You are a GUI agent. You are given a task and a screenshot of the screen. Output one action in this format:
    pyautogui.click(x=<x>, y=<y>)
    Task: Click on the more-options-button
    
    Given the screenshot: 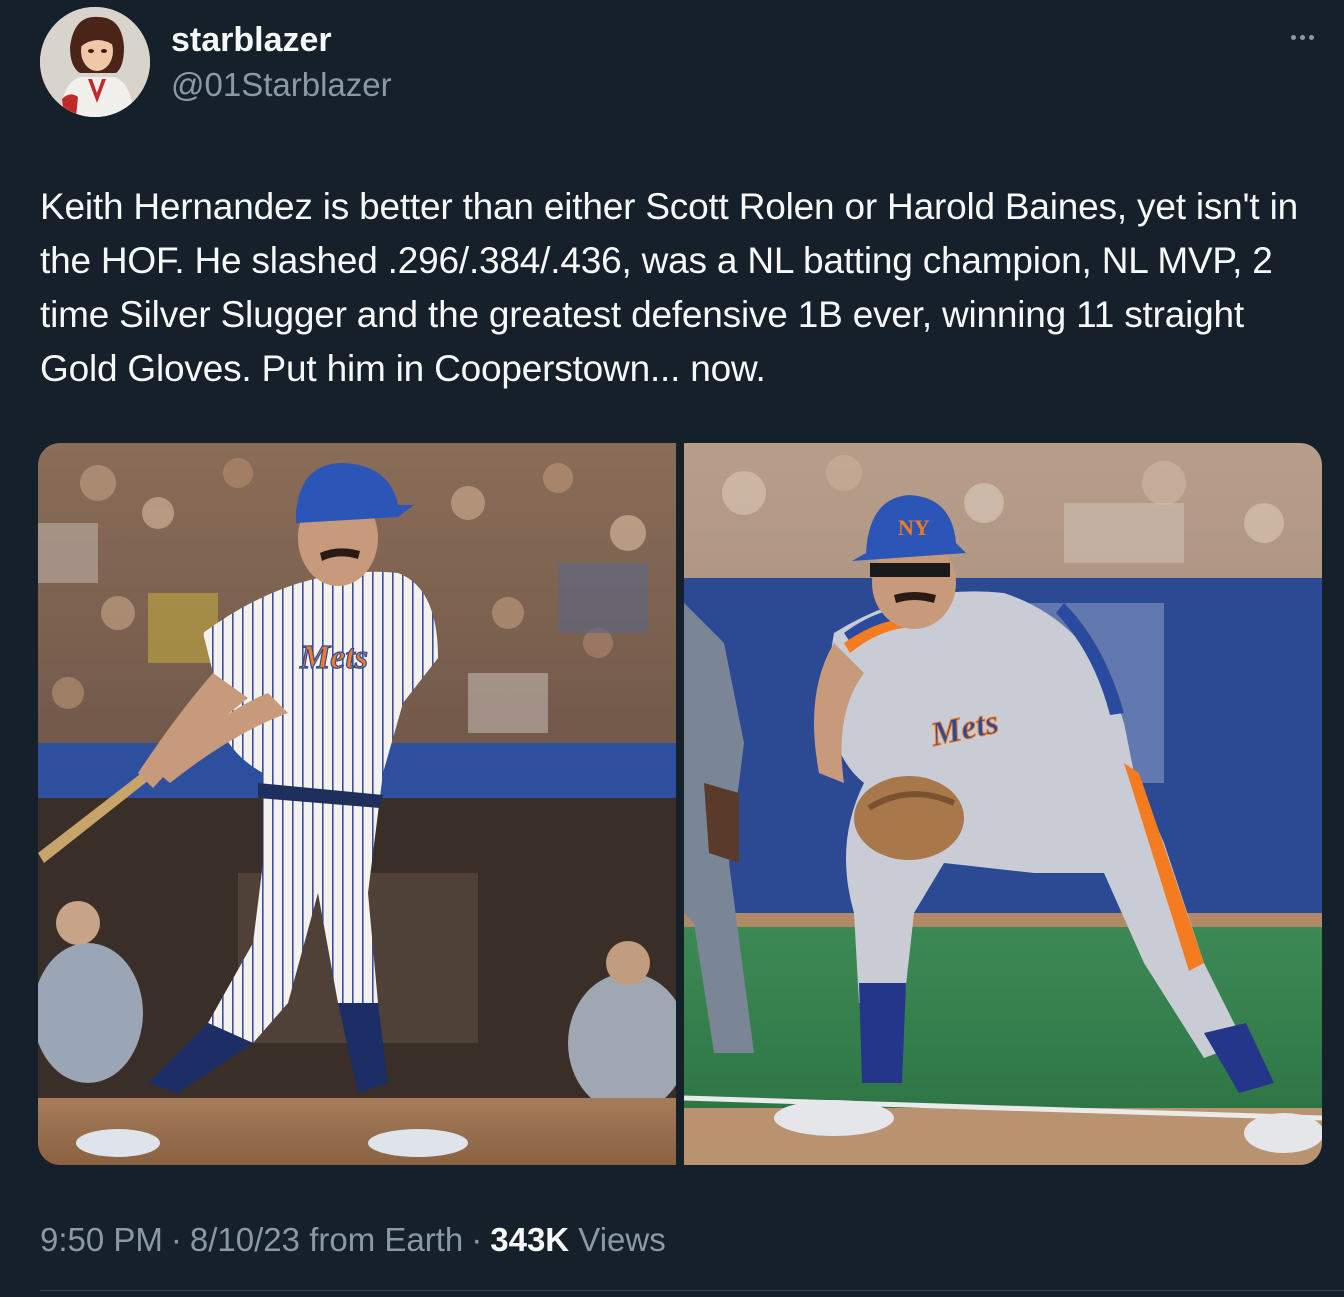 What is the action you would take?
    pyautogui.click(x=1302, y=37)
    